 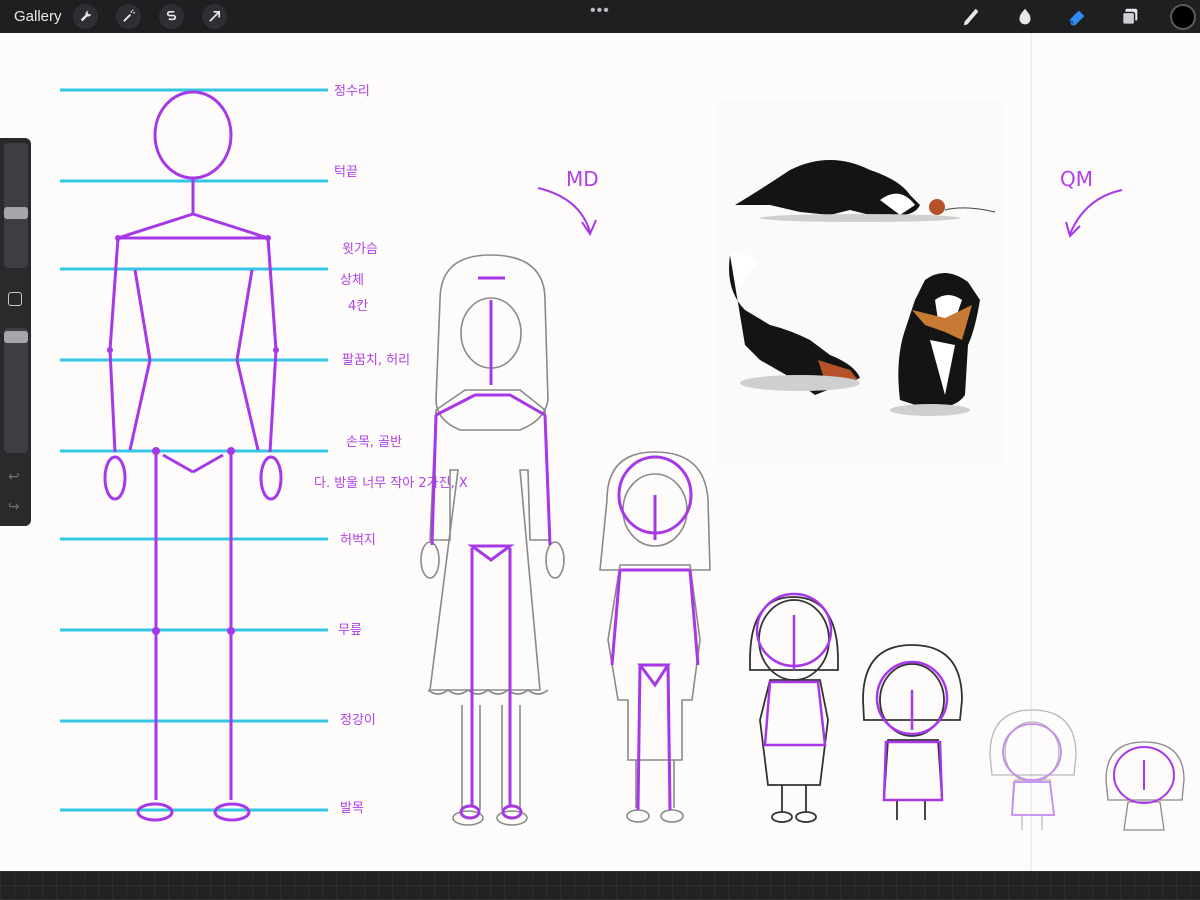 I want to click on bottom-dock, so click(x=600, y=885).